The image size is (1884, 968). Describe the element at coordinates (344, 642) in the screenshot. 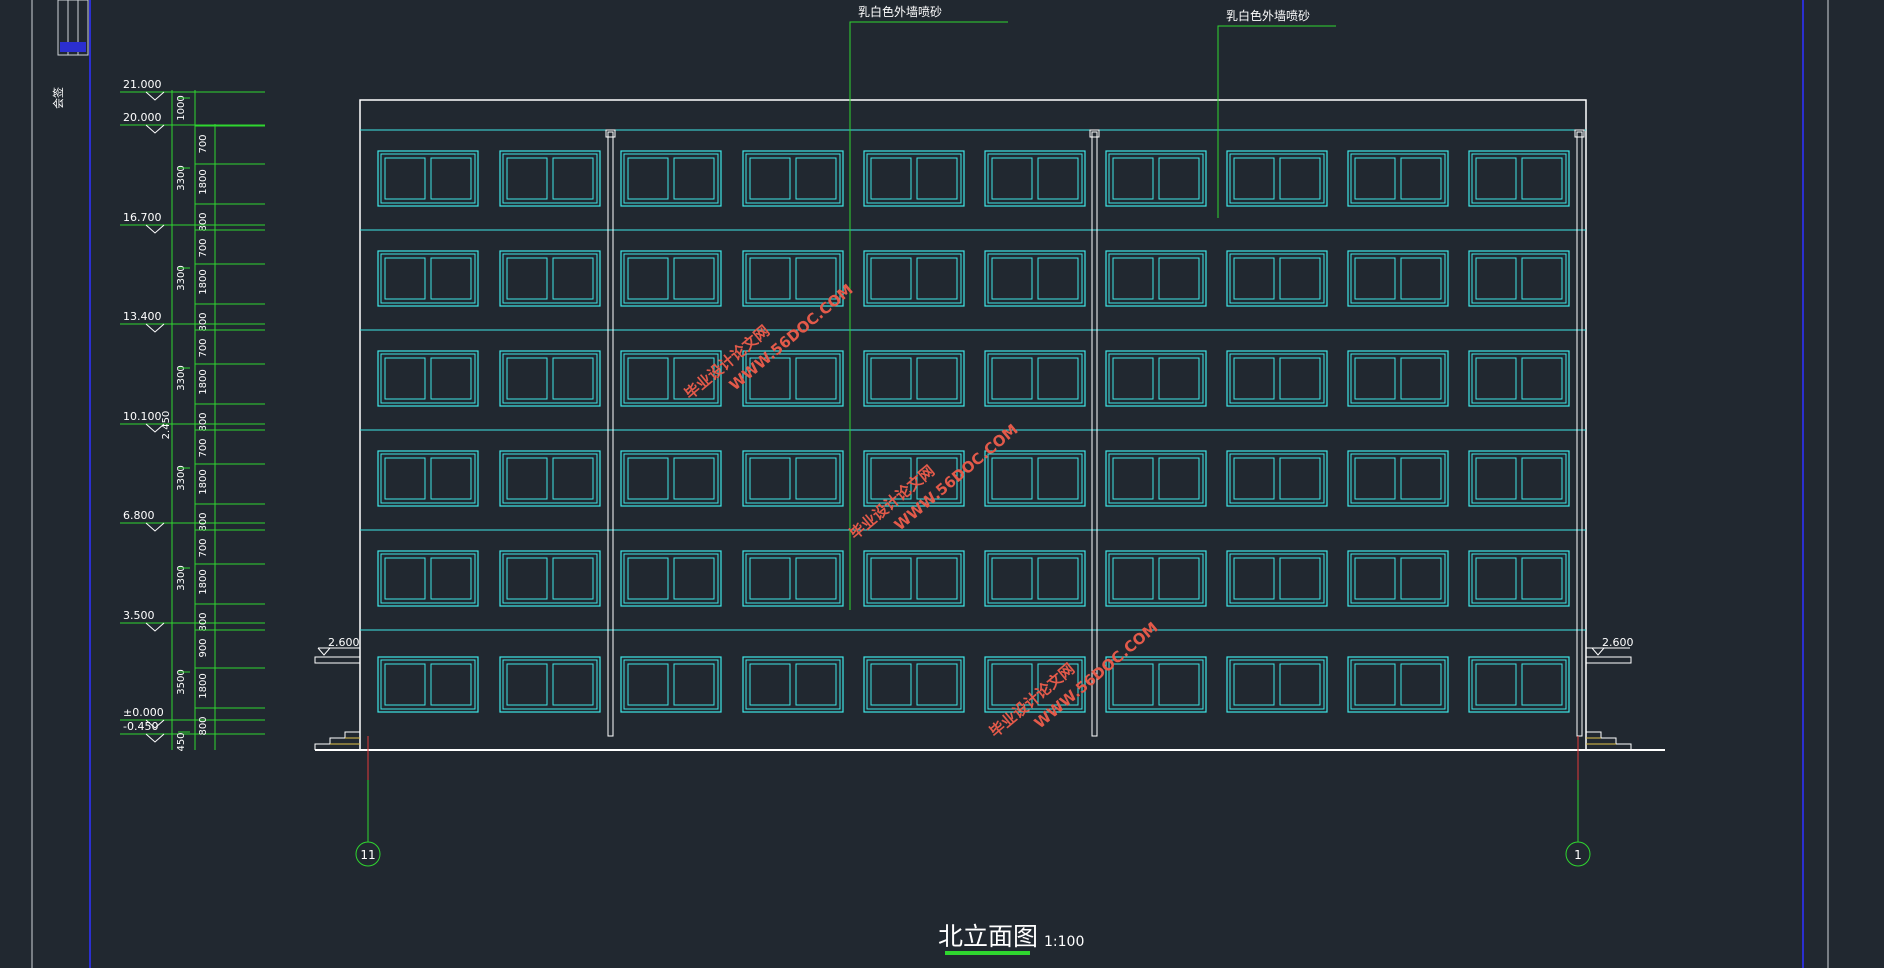

I see `entrance-level-left: 2.600` at that location.